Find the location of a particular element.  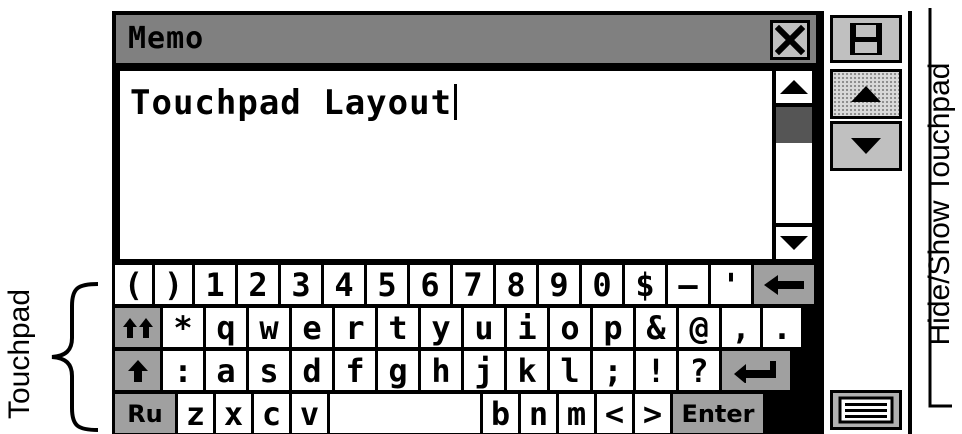

key-label: i is located at coordinates (527, 327).